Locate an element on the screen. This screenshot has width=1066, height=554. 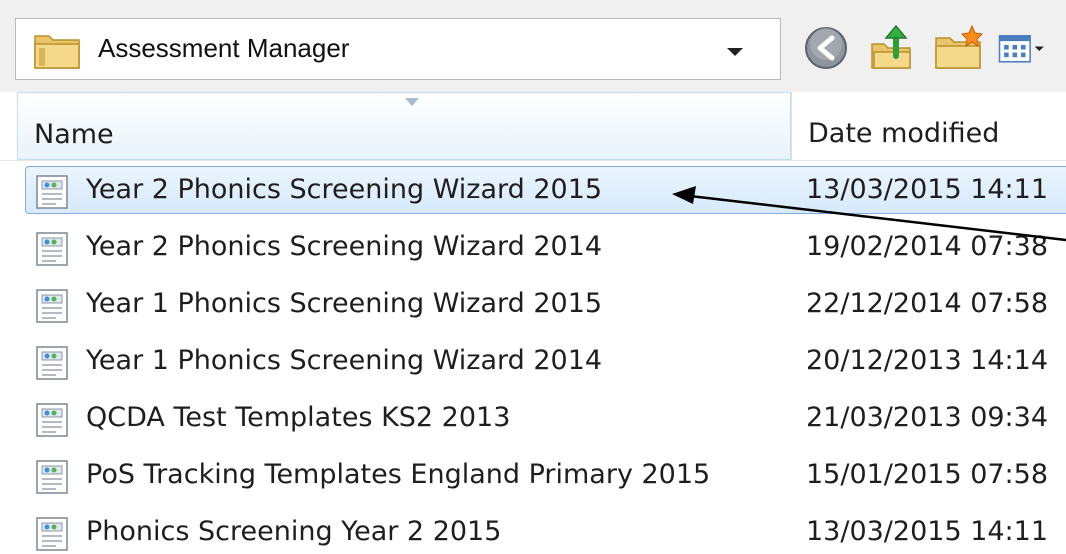
up-folder-icon is located at coordinates (892, 48).